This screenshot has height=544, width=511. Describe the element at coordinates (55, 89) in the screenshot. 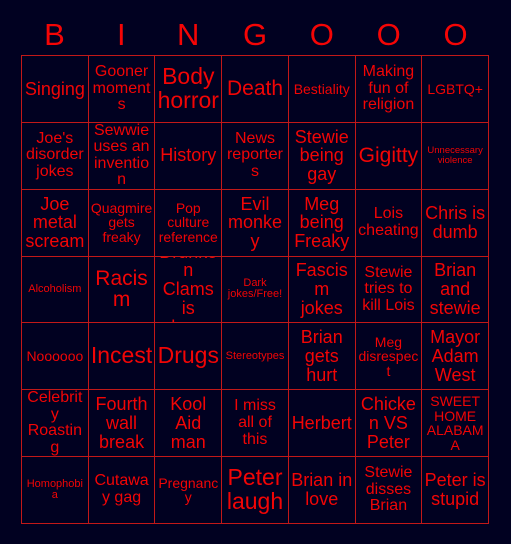

I see `bingo-cell: Singing` at that location.